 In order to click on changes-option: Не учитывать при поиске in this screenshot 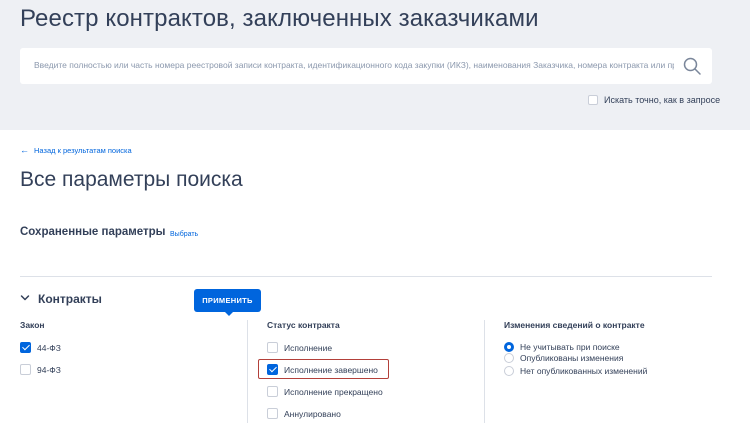, I will do `click(562, 347)`.